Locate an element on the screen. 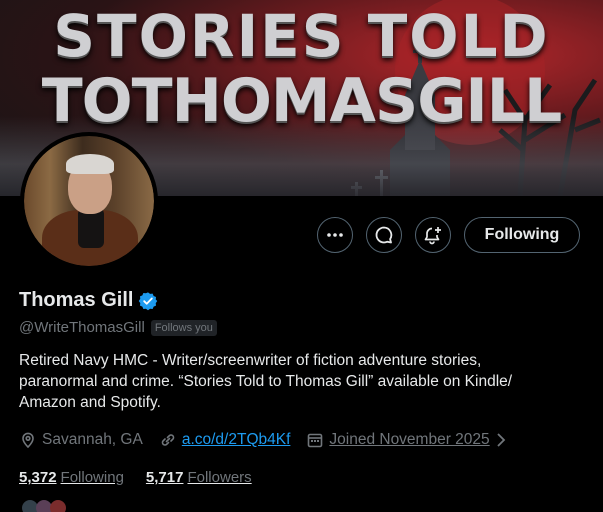 This screenshot has height=512, width=603. joined-date: Joined November 2025 is located at coordinates (409, 440).